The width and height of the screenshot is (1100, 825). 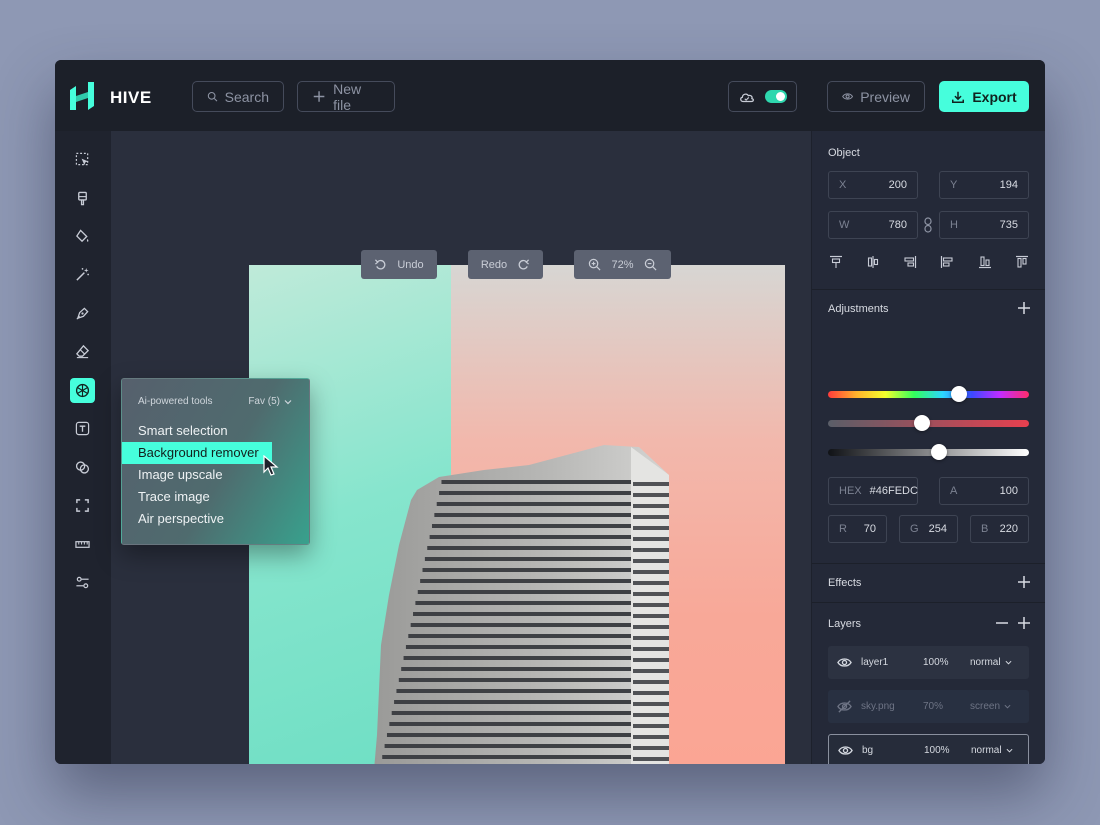 What do you see at coordinates (762, 96) in the screenshot?
I see `cloud-sync-control` at bounding box center [762, 96].